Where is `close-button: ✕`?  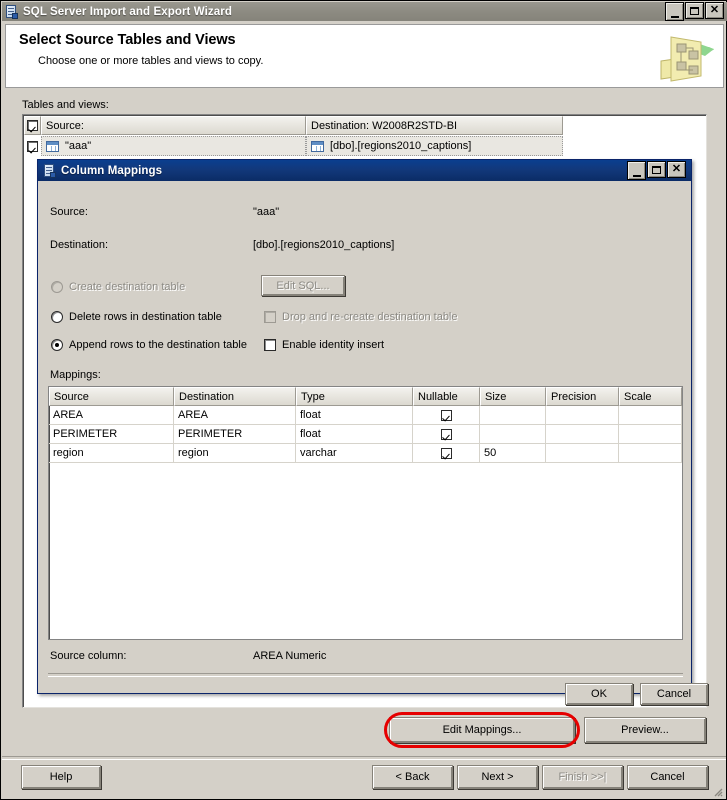
close-button: ✕ is located at coordinates (714, 10).